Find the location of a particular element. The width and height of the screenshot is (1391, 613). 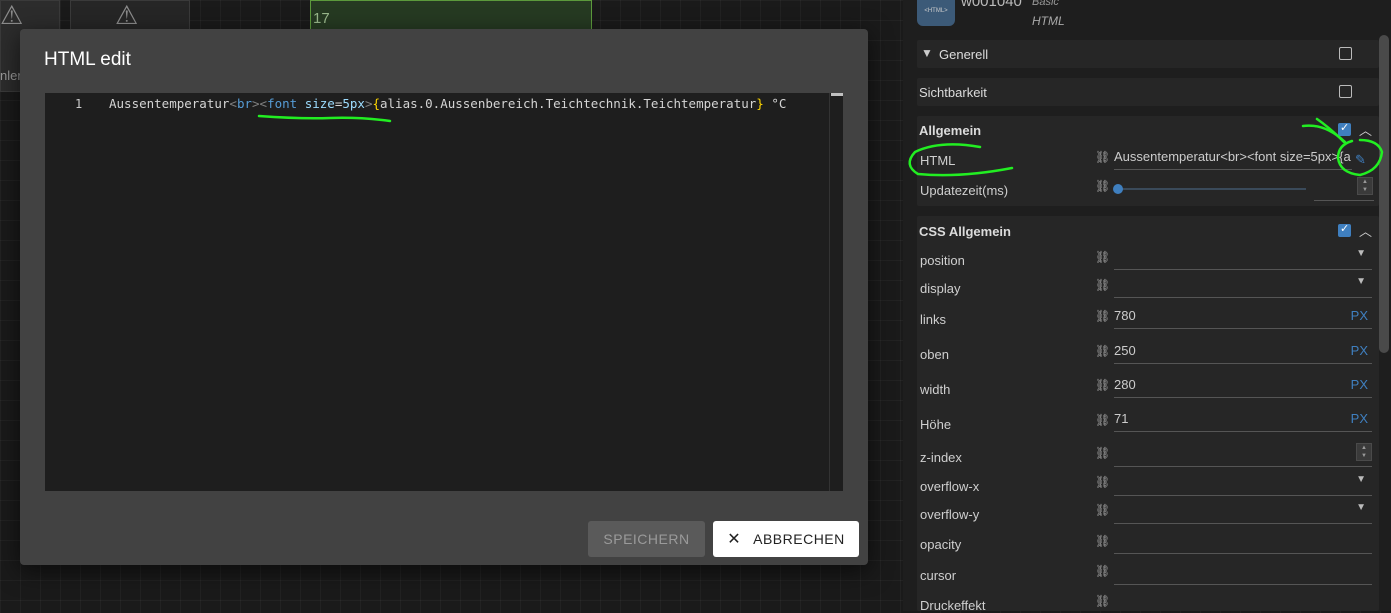

css-row-oben: oben ⛓ 250 PX is located at coordinates (1149, 354).